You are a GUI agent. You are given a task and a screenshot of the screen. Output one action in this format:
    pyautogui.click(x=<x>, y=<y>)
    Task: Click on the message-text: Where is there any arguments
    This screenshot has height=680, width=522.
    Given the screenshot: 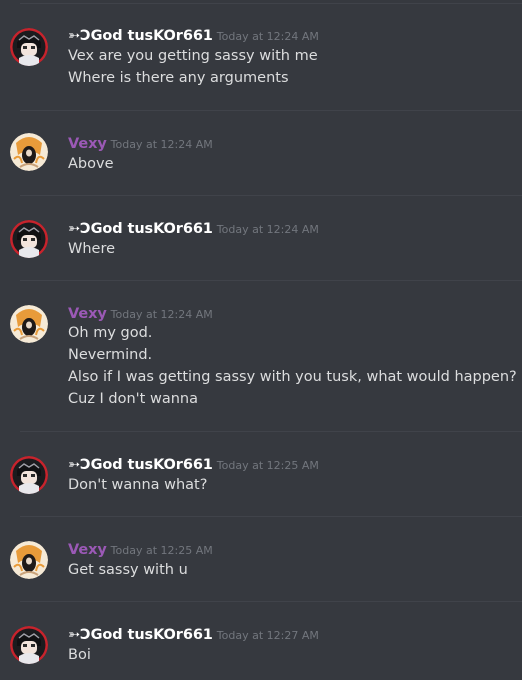 What is the action you would take?
    pyautogui.click(x=178, y=78)
    